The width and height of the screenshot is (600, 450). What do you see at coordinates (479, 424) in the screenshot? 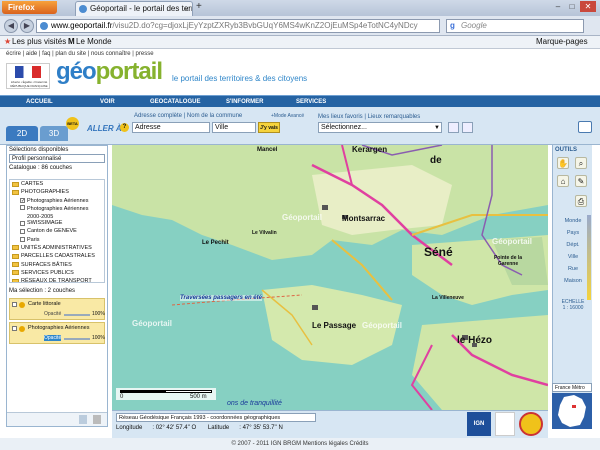
I see `ign-logo: IGN` at bounding box center [479, 424].